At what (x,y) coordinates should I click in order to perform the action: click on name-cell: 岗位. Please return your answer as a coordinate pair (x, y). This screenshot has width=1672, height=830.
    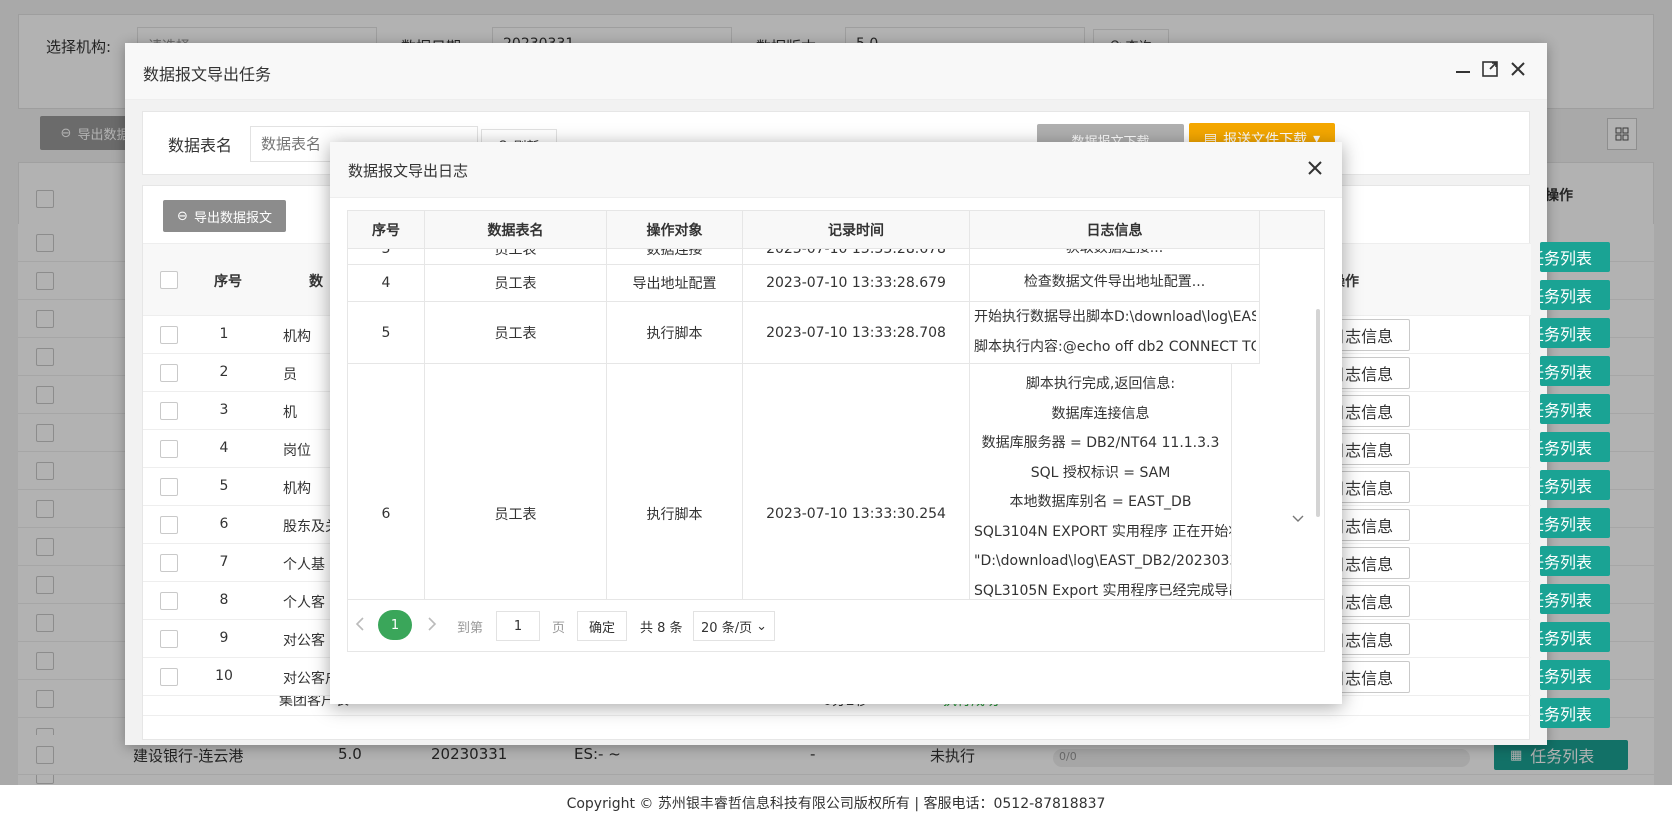
    Looking at the image, I should click on (297, 451).